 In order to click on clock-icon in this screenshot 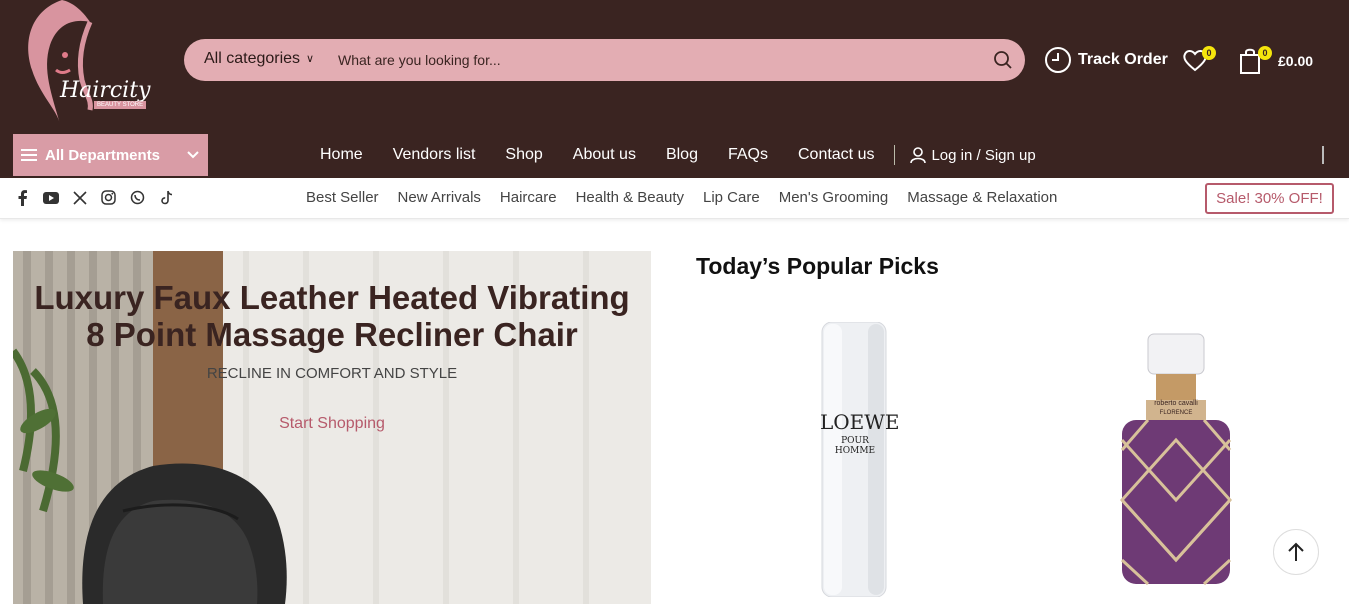, I will do `click(1058, 60)`.